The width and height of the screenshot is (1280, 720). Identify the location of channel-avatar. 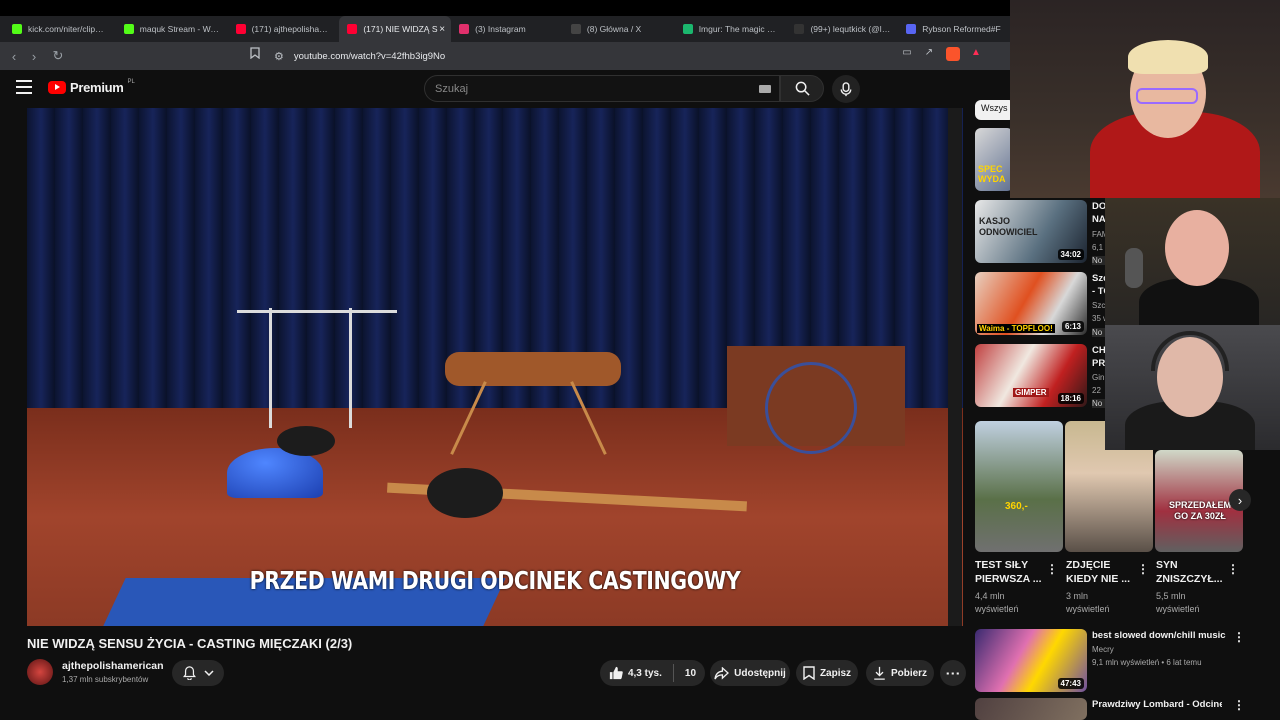
(40, 672).